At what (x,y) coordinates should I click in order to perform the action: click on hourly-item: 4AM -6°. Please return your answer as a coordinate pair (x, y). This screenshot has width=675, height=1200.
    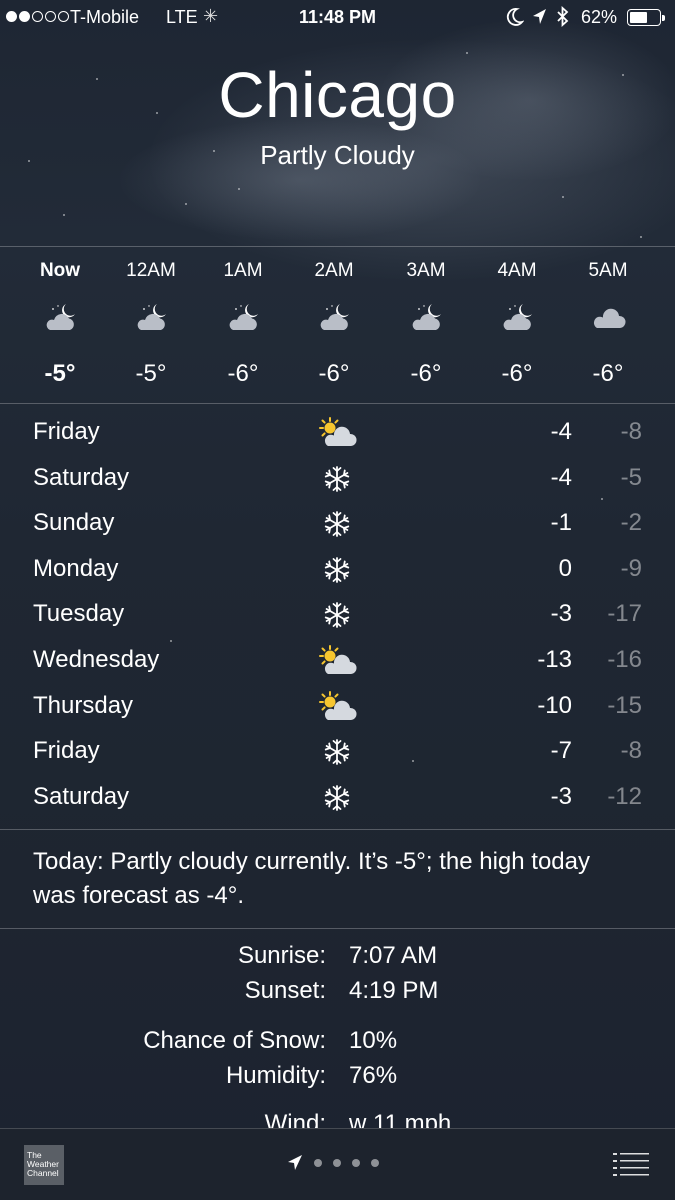
    Looking at the image, I should click on (517, 325).